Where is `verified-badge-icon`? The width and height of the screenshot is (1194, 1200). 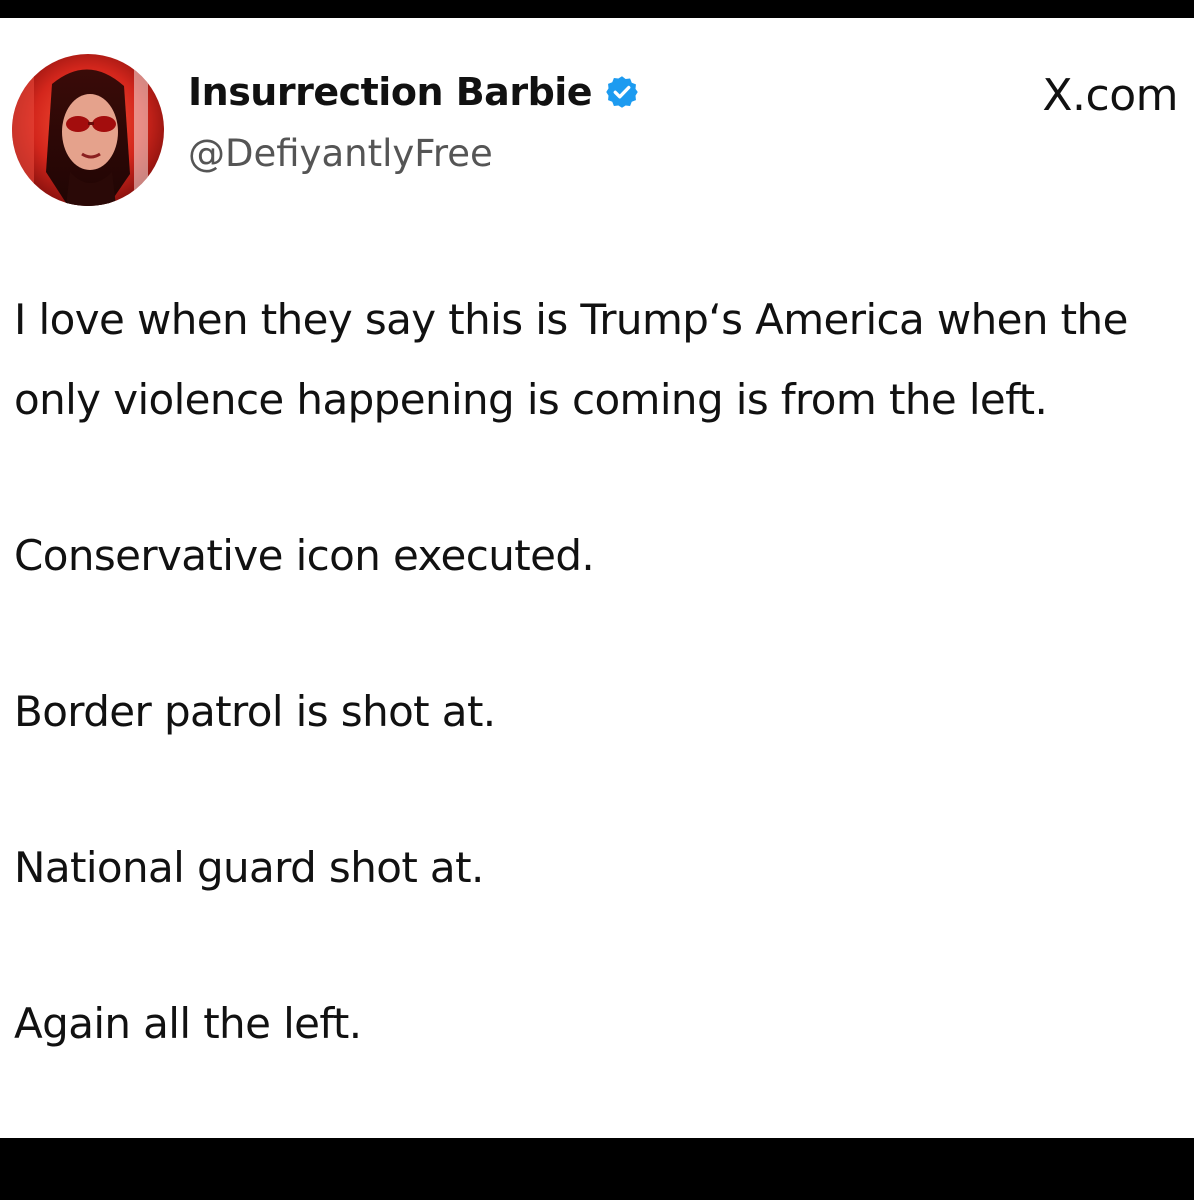
verified-badge-icon is located at coordinates (622, 92).